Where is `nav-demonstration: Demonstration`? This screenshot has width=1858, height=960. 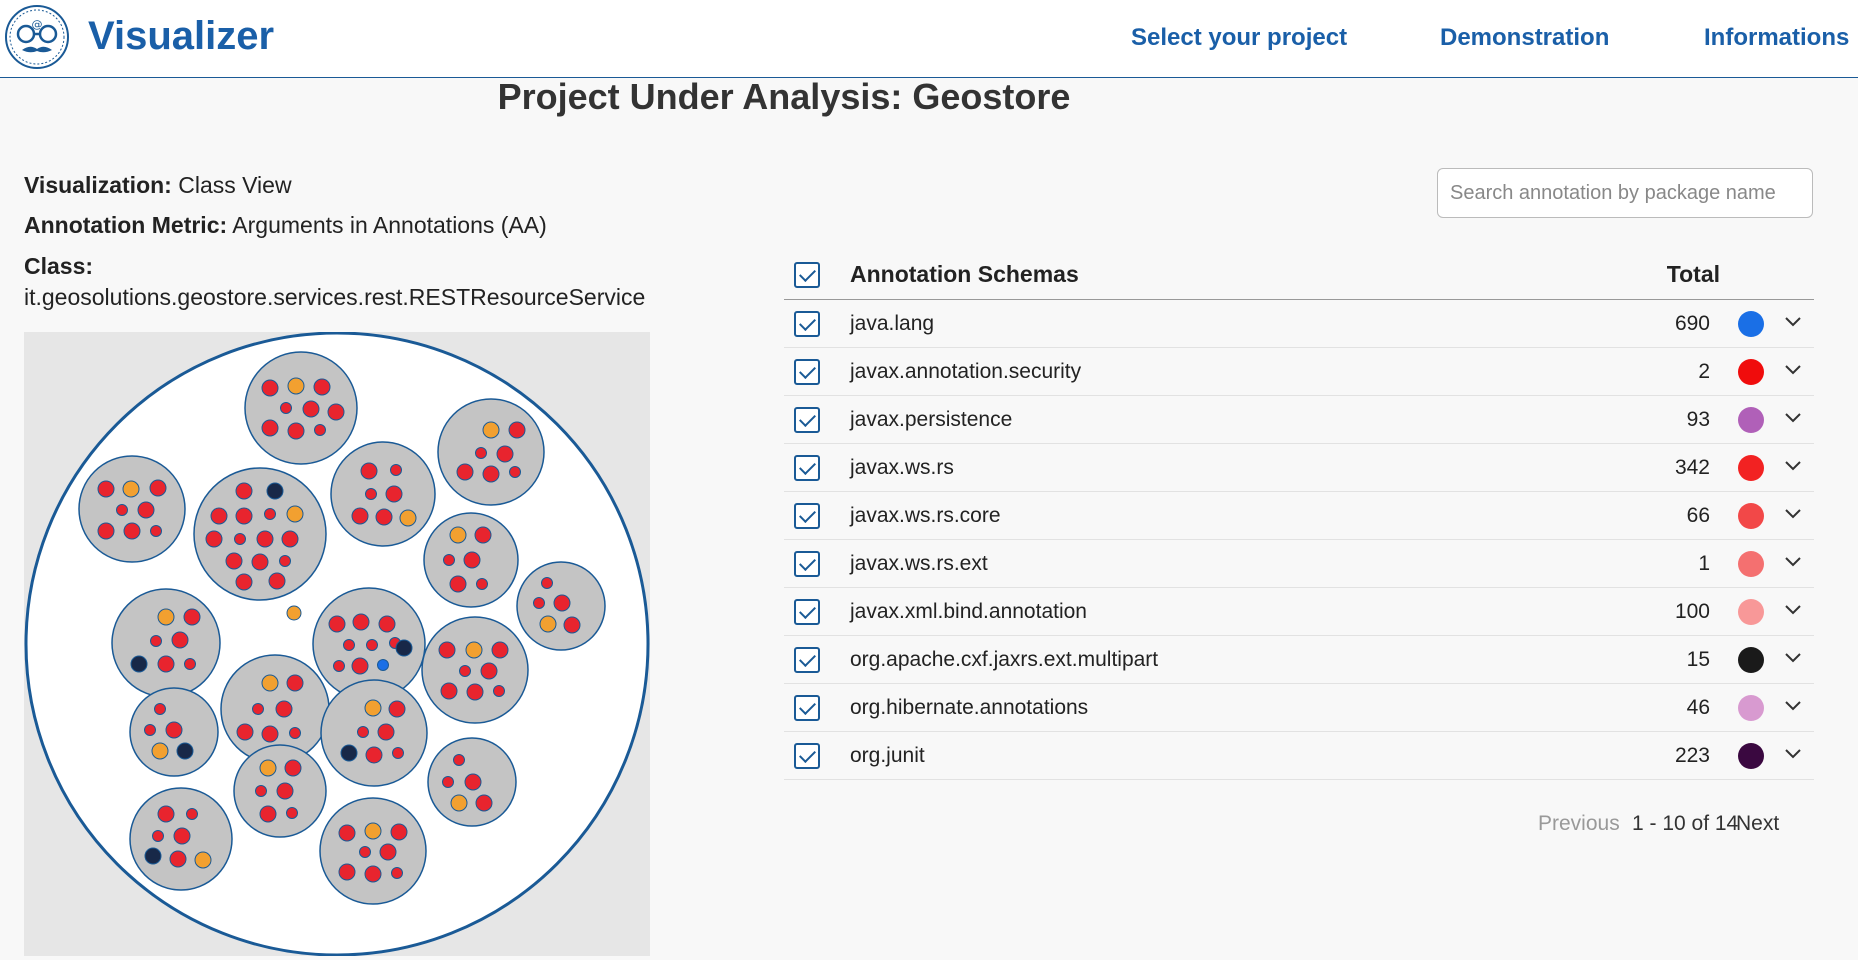
nav-demonstration: Demonstration is located at coordinates (1524, 38).